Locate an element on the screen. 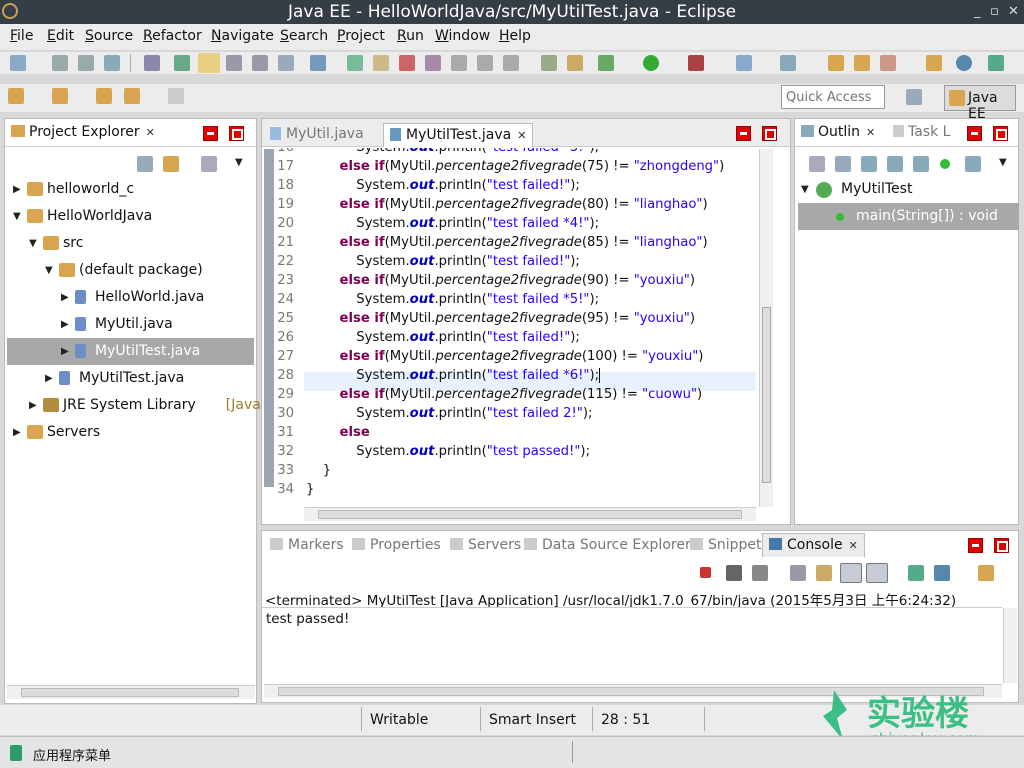  open-type-icon is located at coordinates (182, 63).